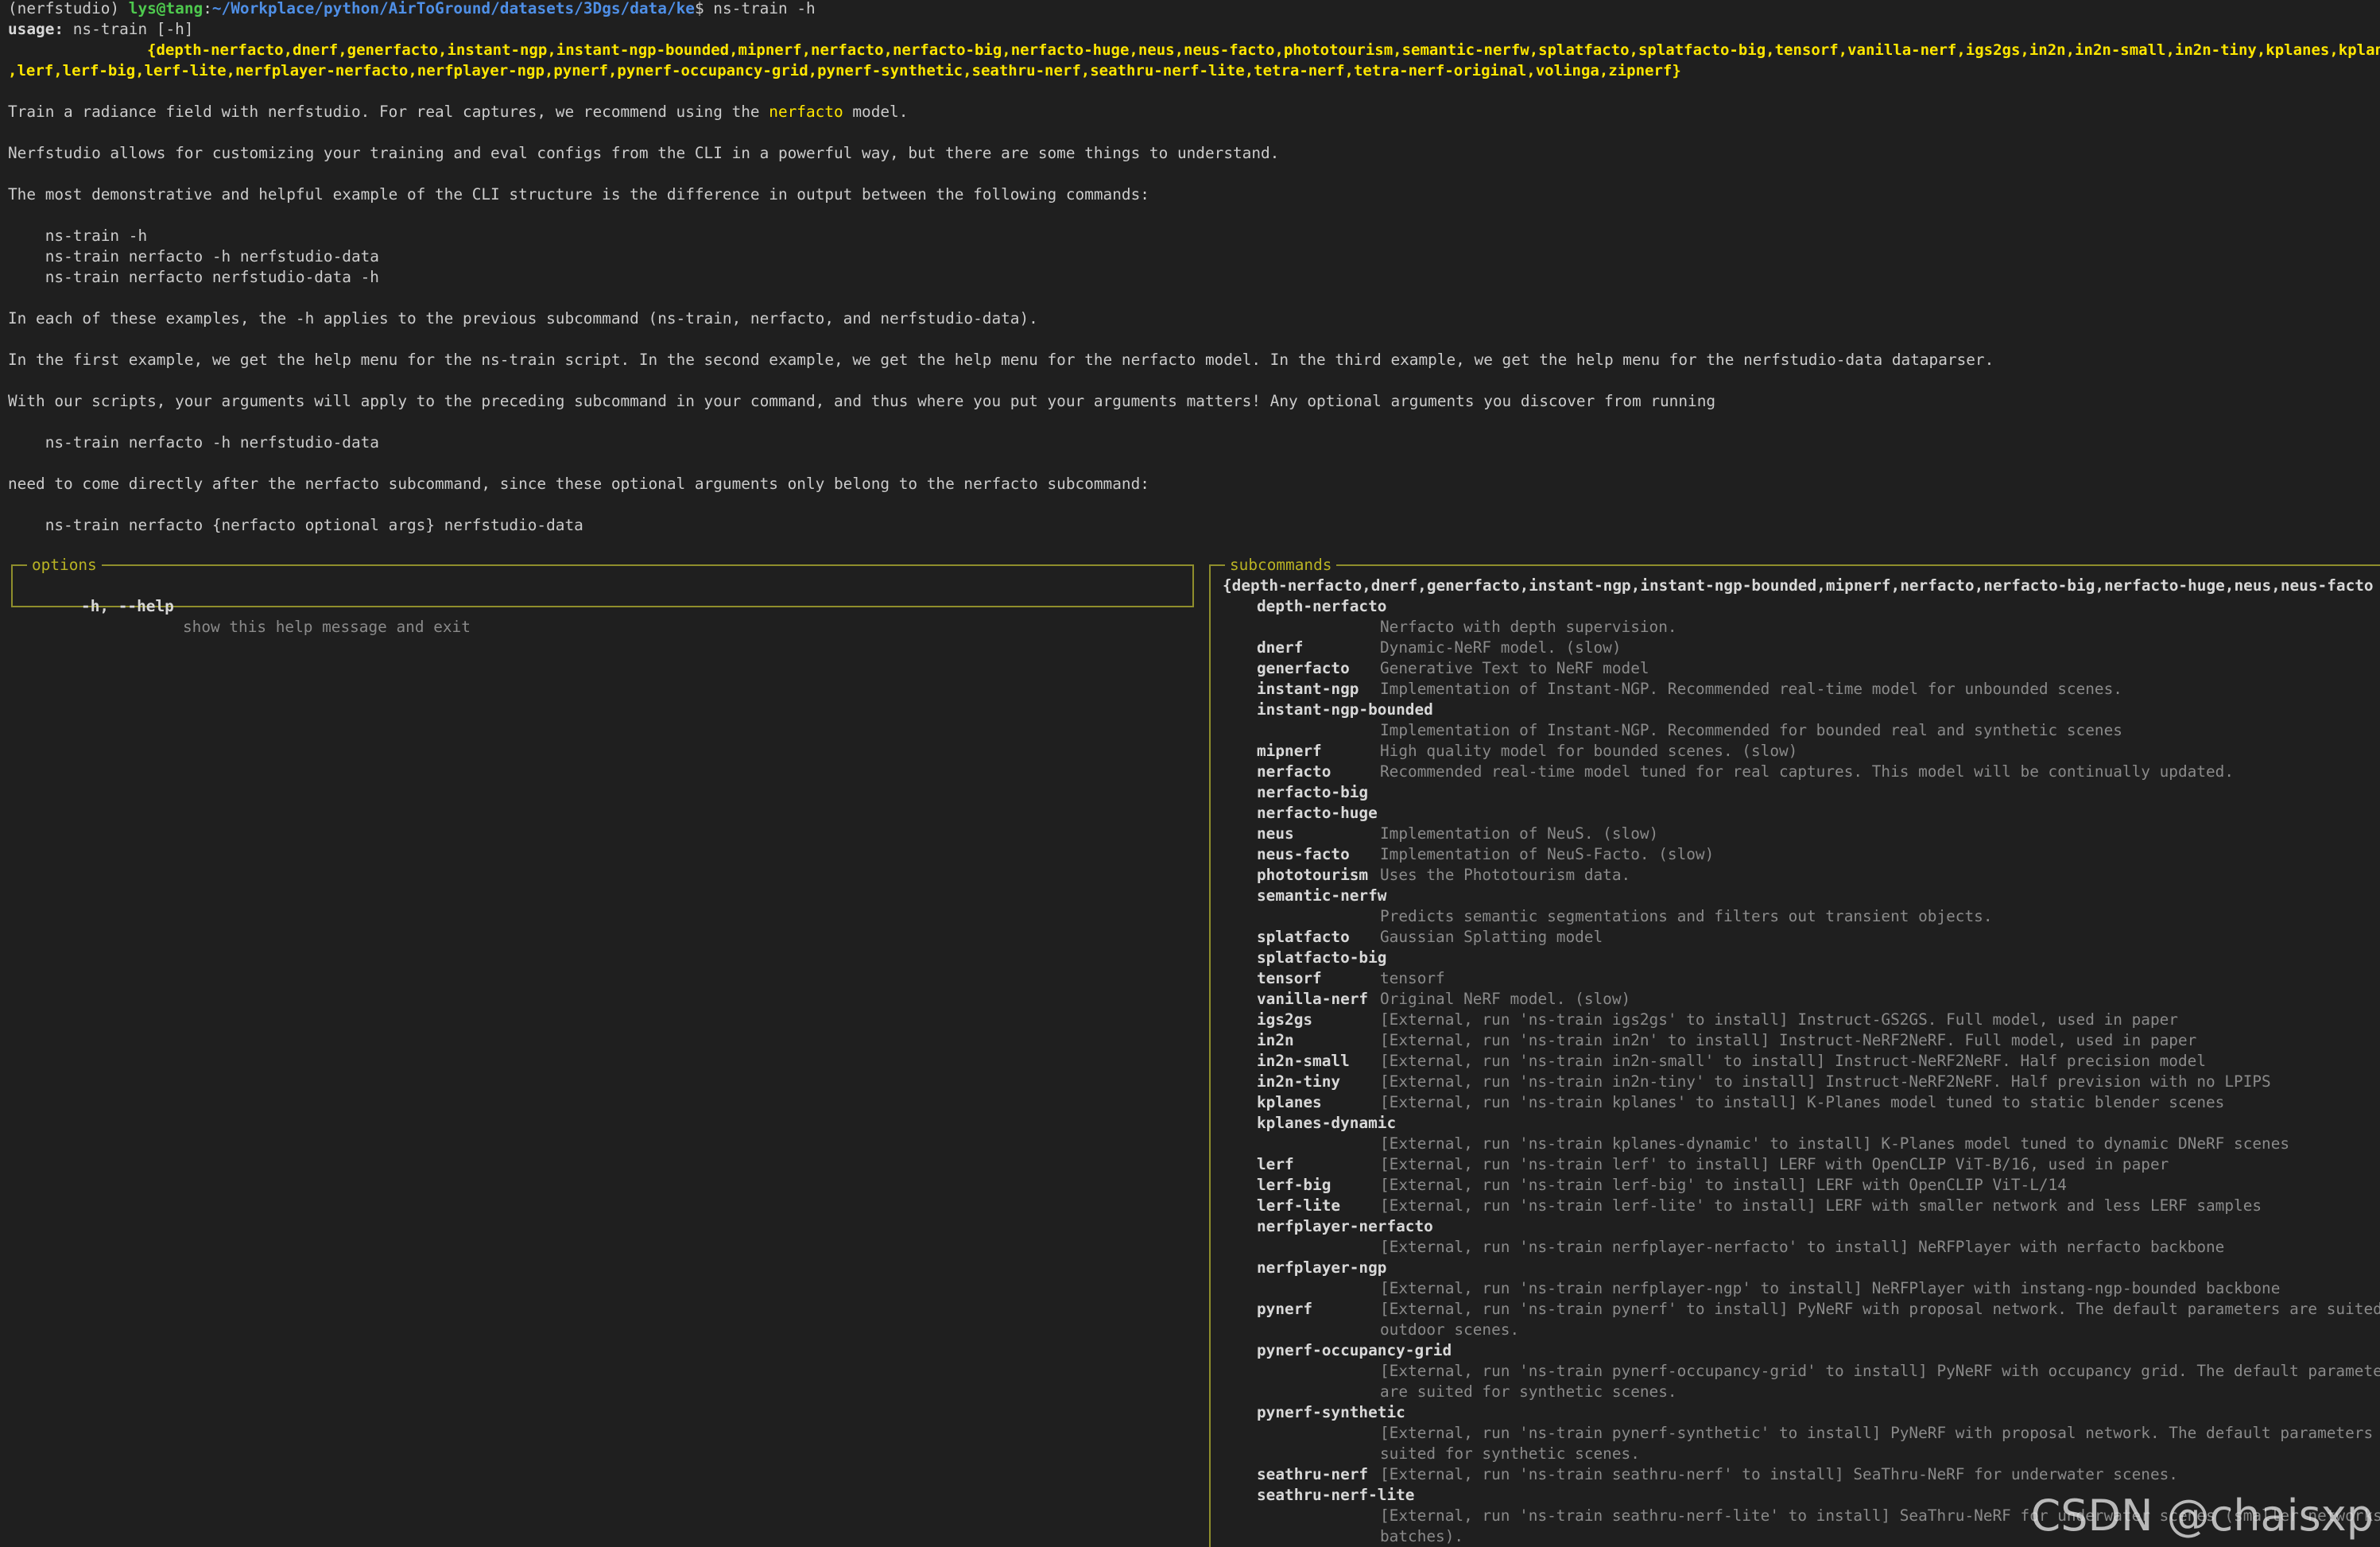  I want to click on subcommand-row: semantic-nerfw, so click(1813, 896).